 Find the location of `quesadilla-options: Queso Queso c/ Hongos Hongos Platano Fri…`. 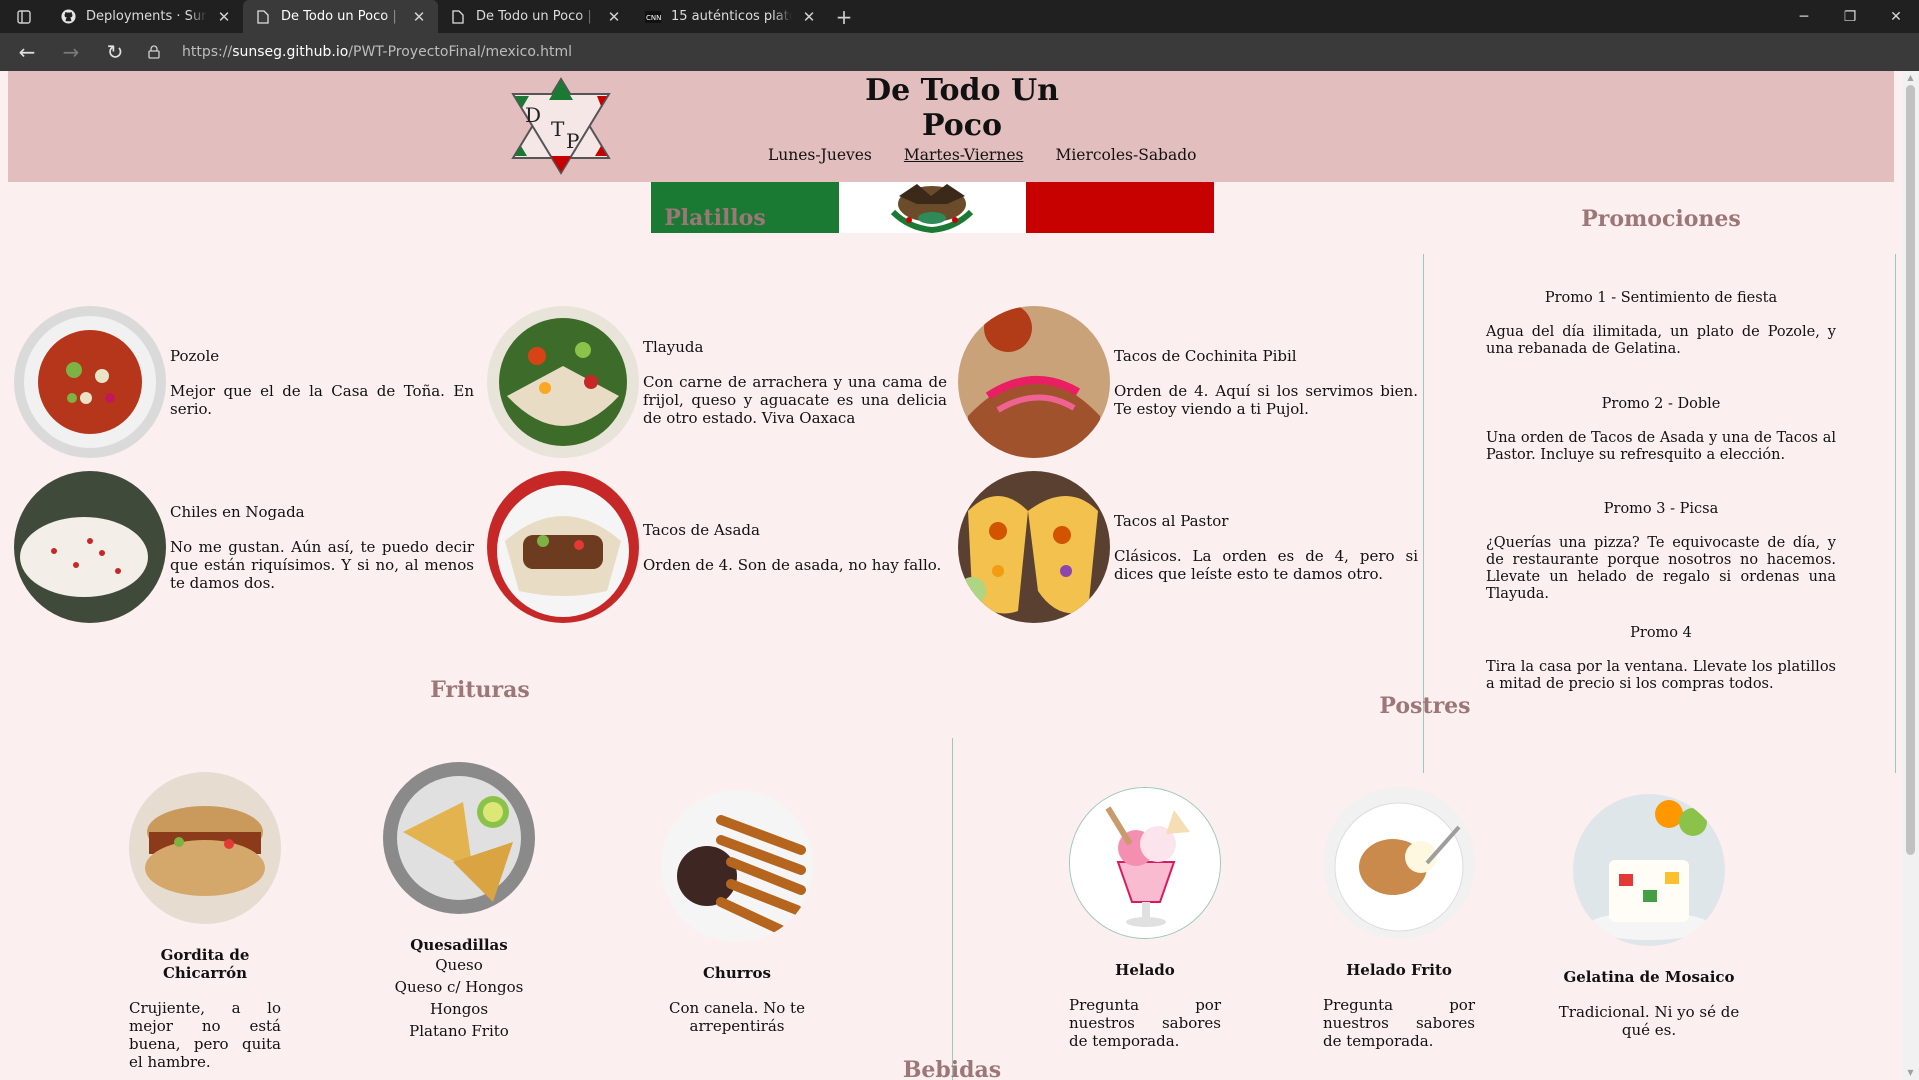

quesadilla-options: Queso Queso c/ Hongos Hongos Platano Fri… is located at coordinates (459, 998).